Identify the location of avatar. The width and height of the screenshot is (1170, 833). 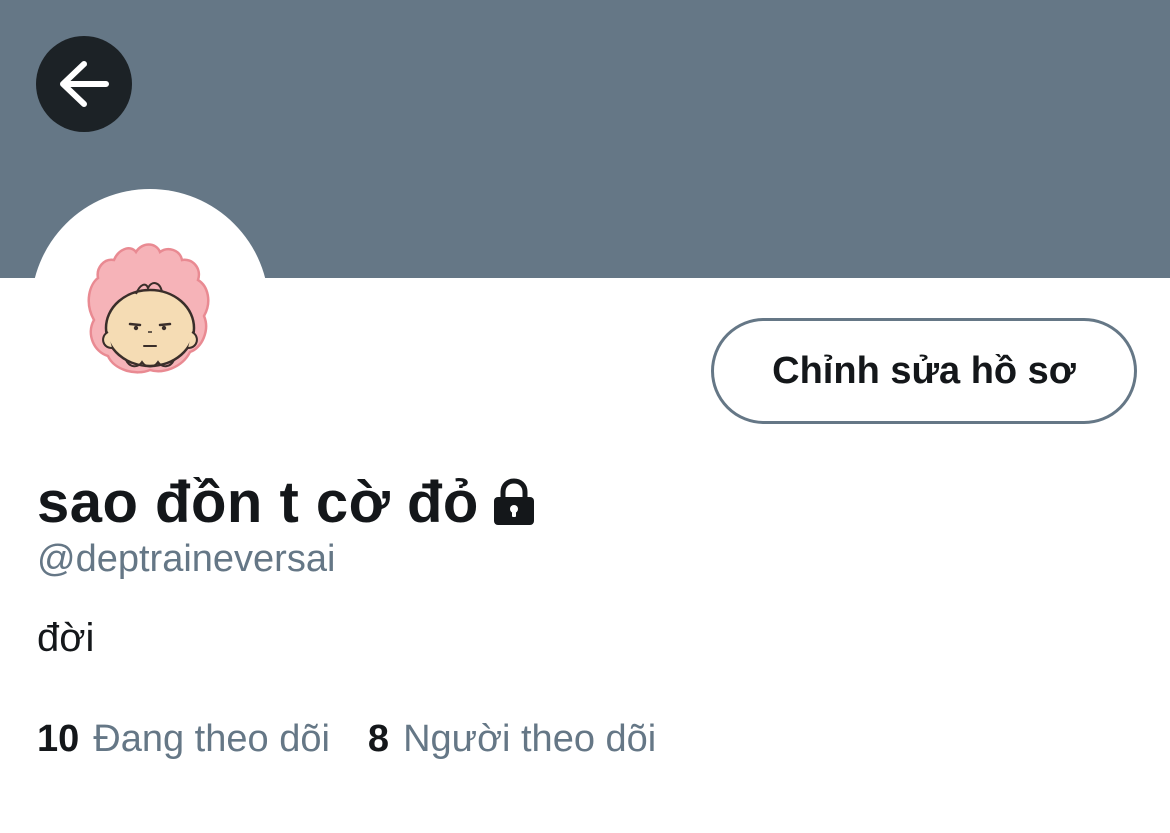
(150, 308).